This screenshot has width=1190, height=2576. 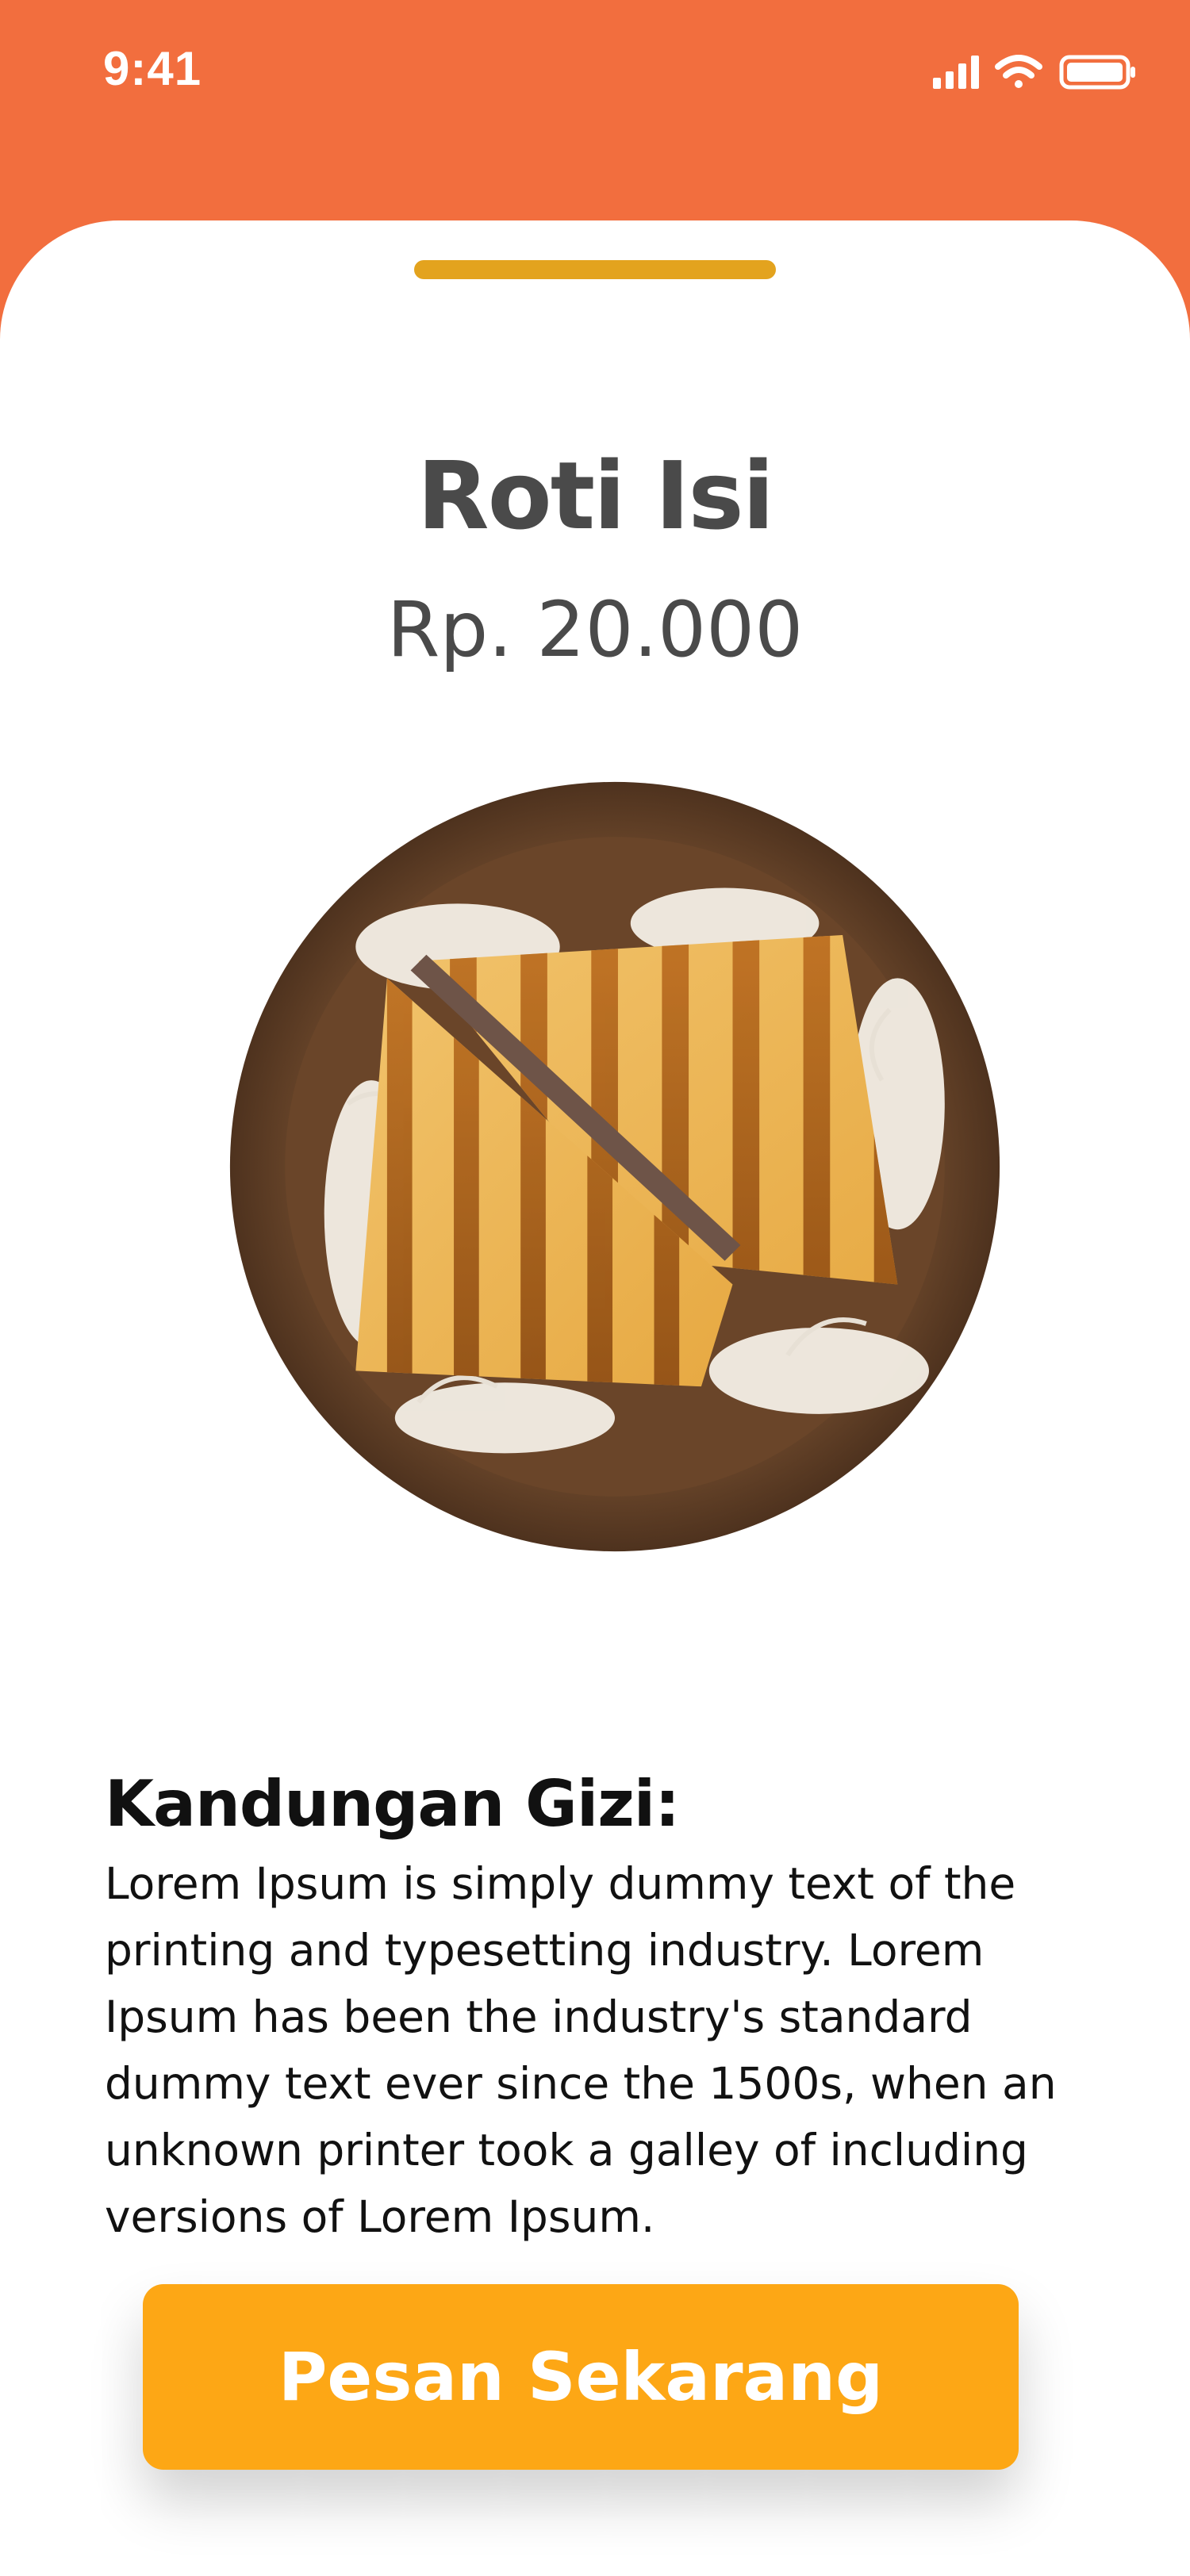 I want to click on nutrition-heading: Kandungan Gizi:, so click(x=392, y=1804).